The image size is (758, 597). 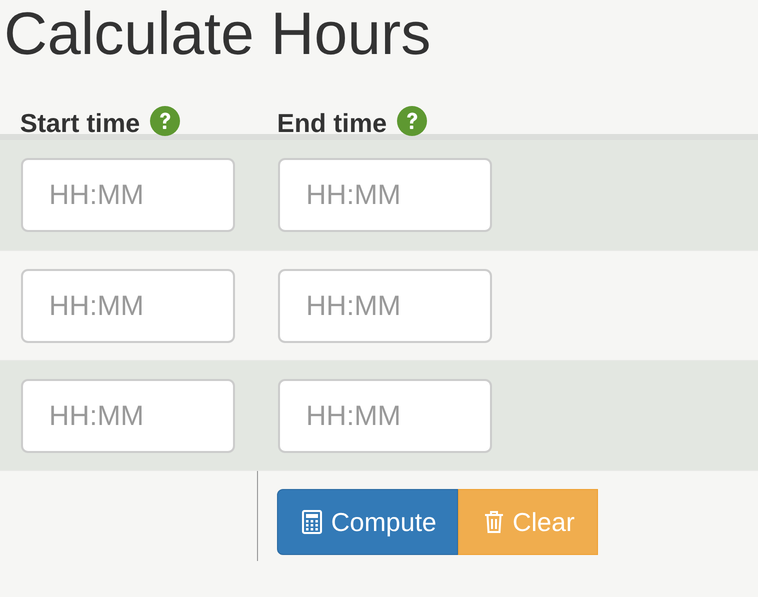 I want to click on column-header: End time, so click(x=332, y=123).